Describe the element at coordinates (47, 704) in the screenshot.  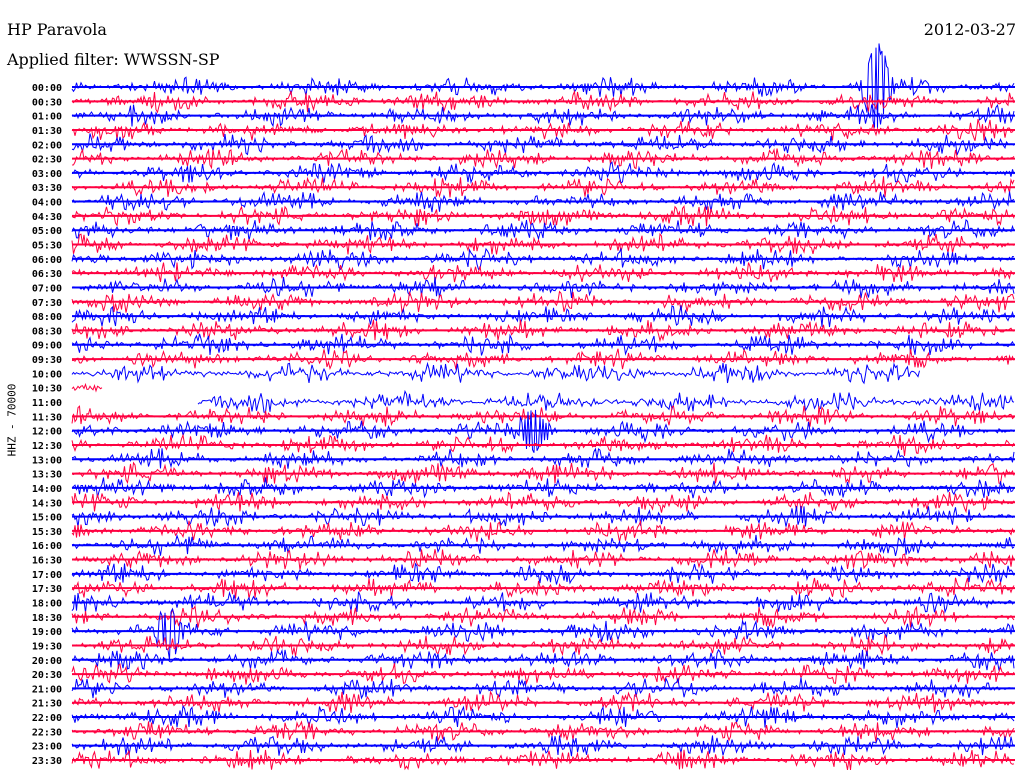
I see `row-time-label: 21:30` at that location.